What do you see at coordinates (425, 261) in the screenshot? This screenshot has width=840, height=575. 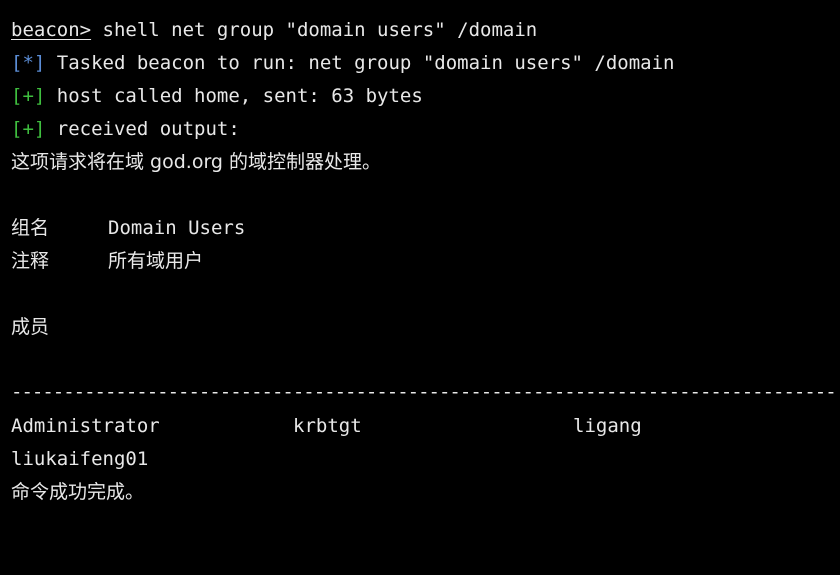 I see `group-comment-row: 注释 所有域用户` at bounding box center [425, 261].